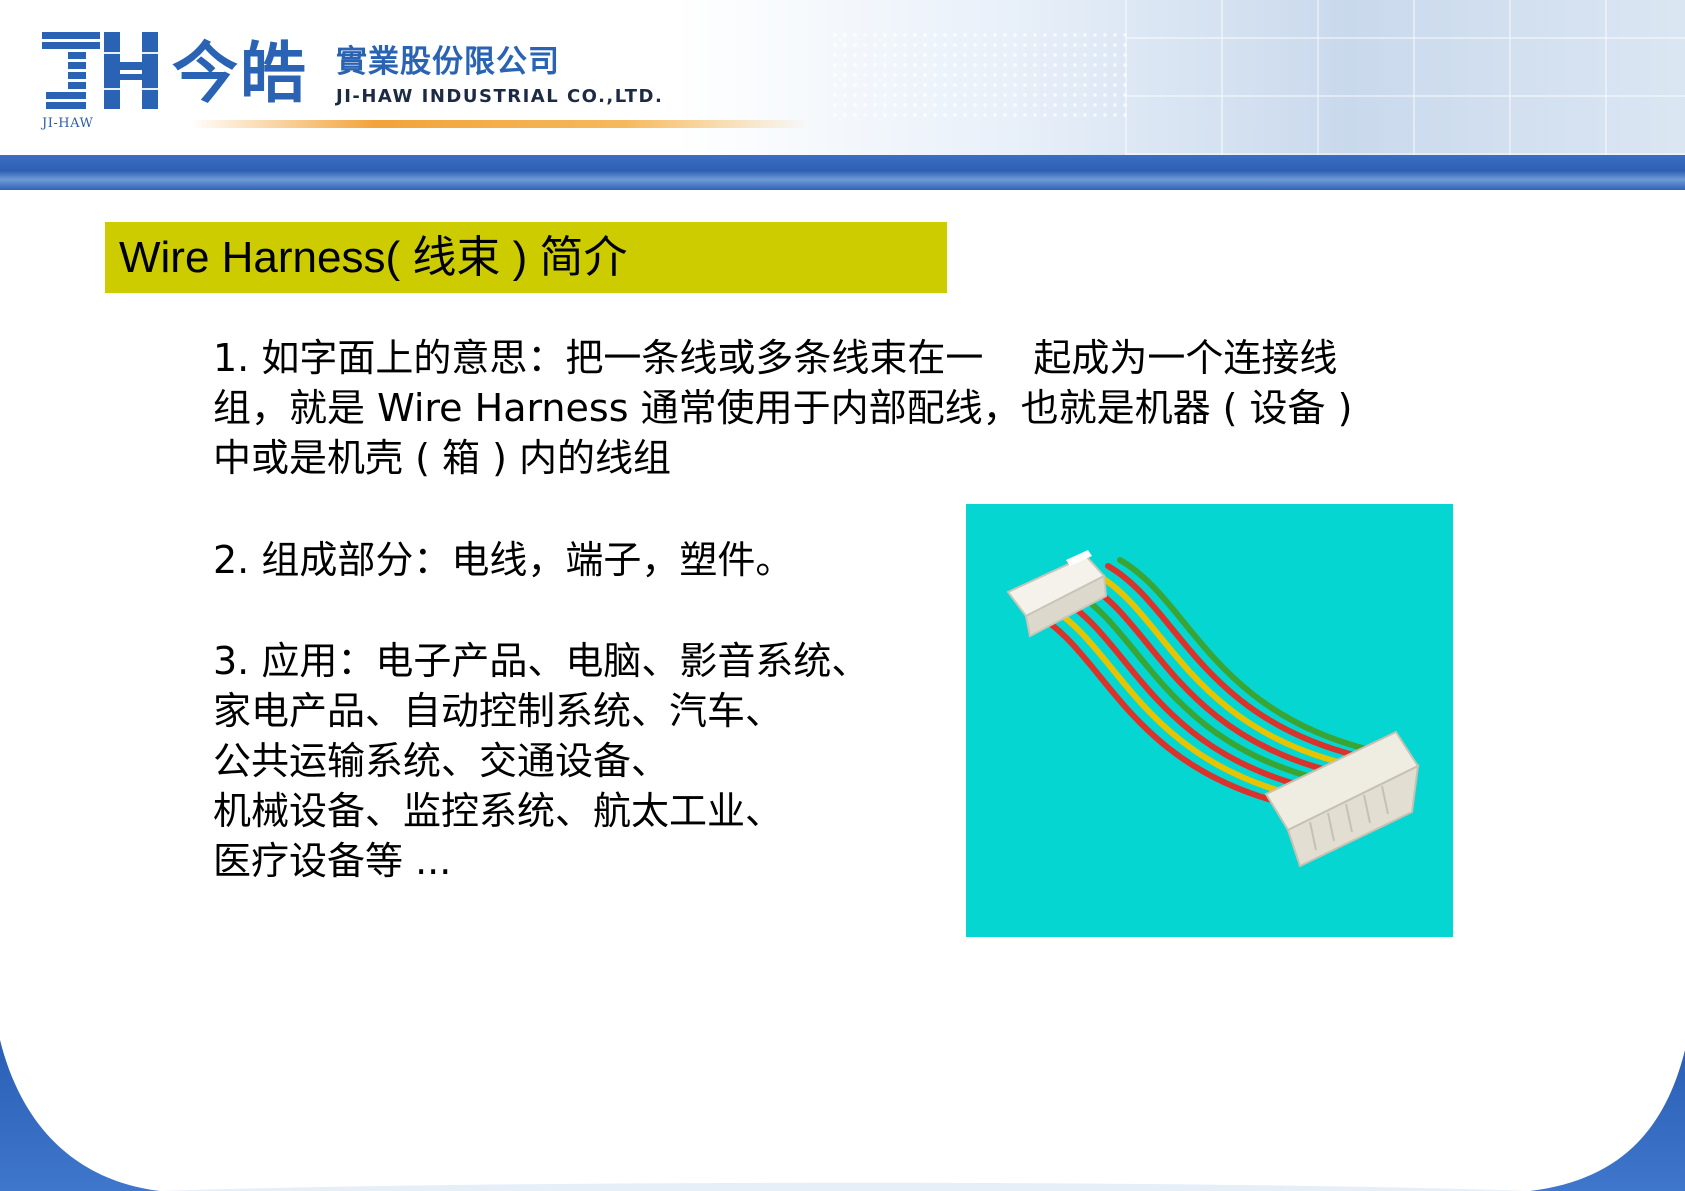 Image resolution: width=1685 pixels, height=1191 pixels. Describe the element at coordinates (500, 124) in the screenshot. I see `orange-accent-line` at that location.